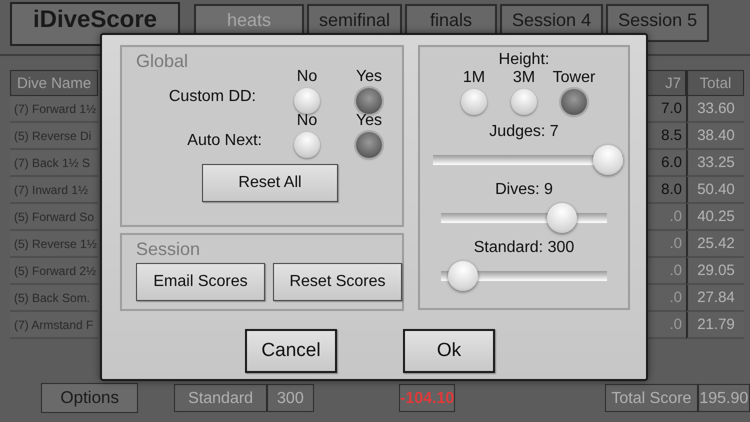 The width and height of the screenshot is (750, 422). What do you see at coordinates (524, 248) in the screenshot?
I see `slider-label: Standard: 300` at bounding box center [524, 248].